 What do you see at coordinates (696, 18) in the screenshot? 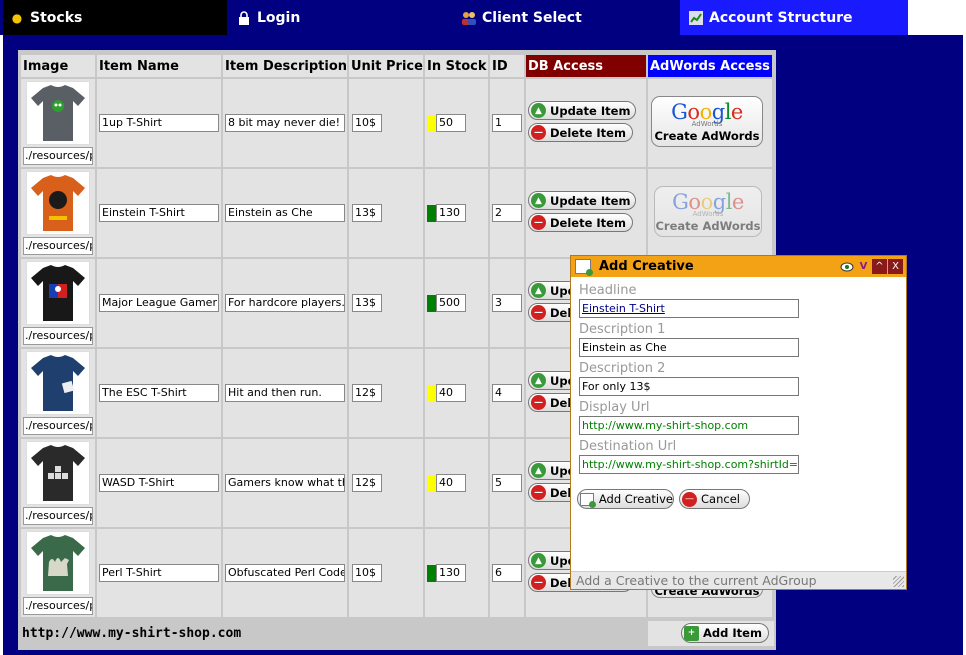
I see `chart-icon` at bounding box center [696, 18].